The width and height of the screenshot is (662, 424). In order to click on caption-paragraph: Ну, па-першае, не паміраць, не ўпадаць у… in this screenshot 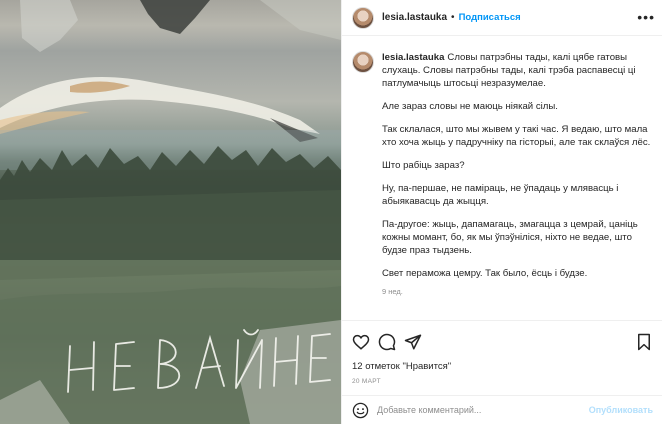, I will do `click(500, 195)`.